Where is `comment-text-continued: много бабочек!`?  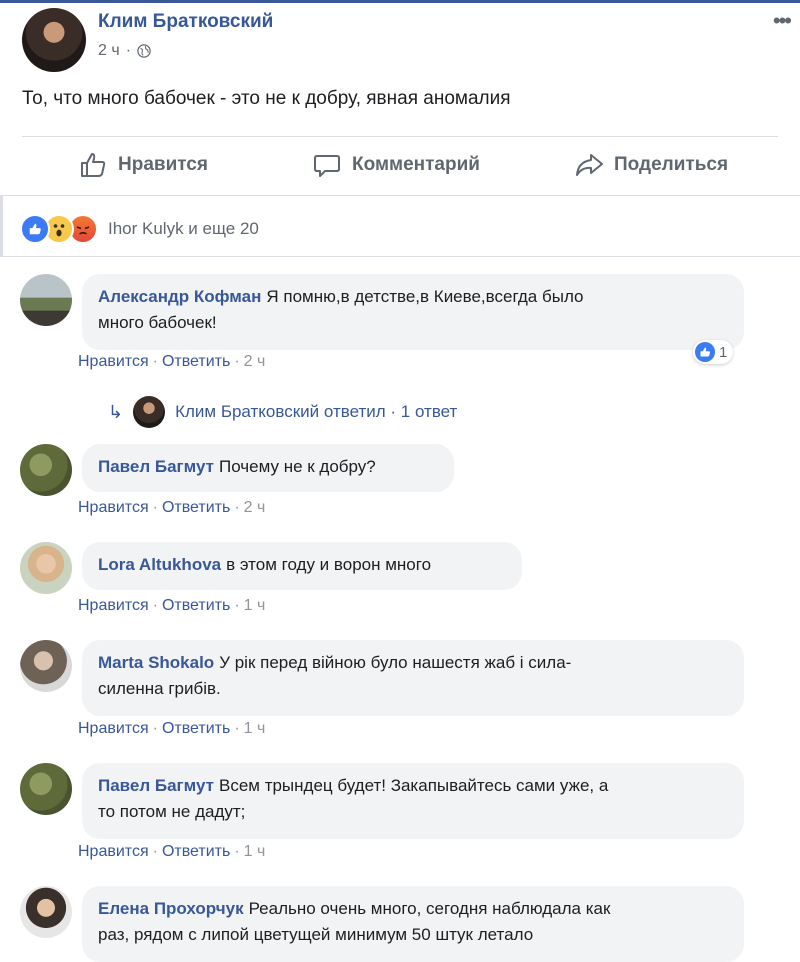
comment-text-continued: много бабочек! is located at coordinates (157, 322).